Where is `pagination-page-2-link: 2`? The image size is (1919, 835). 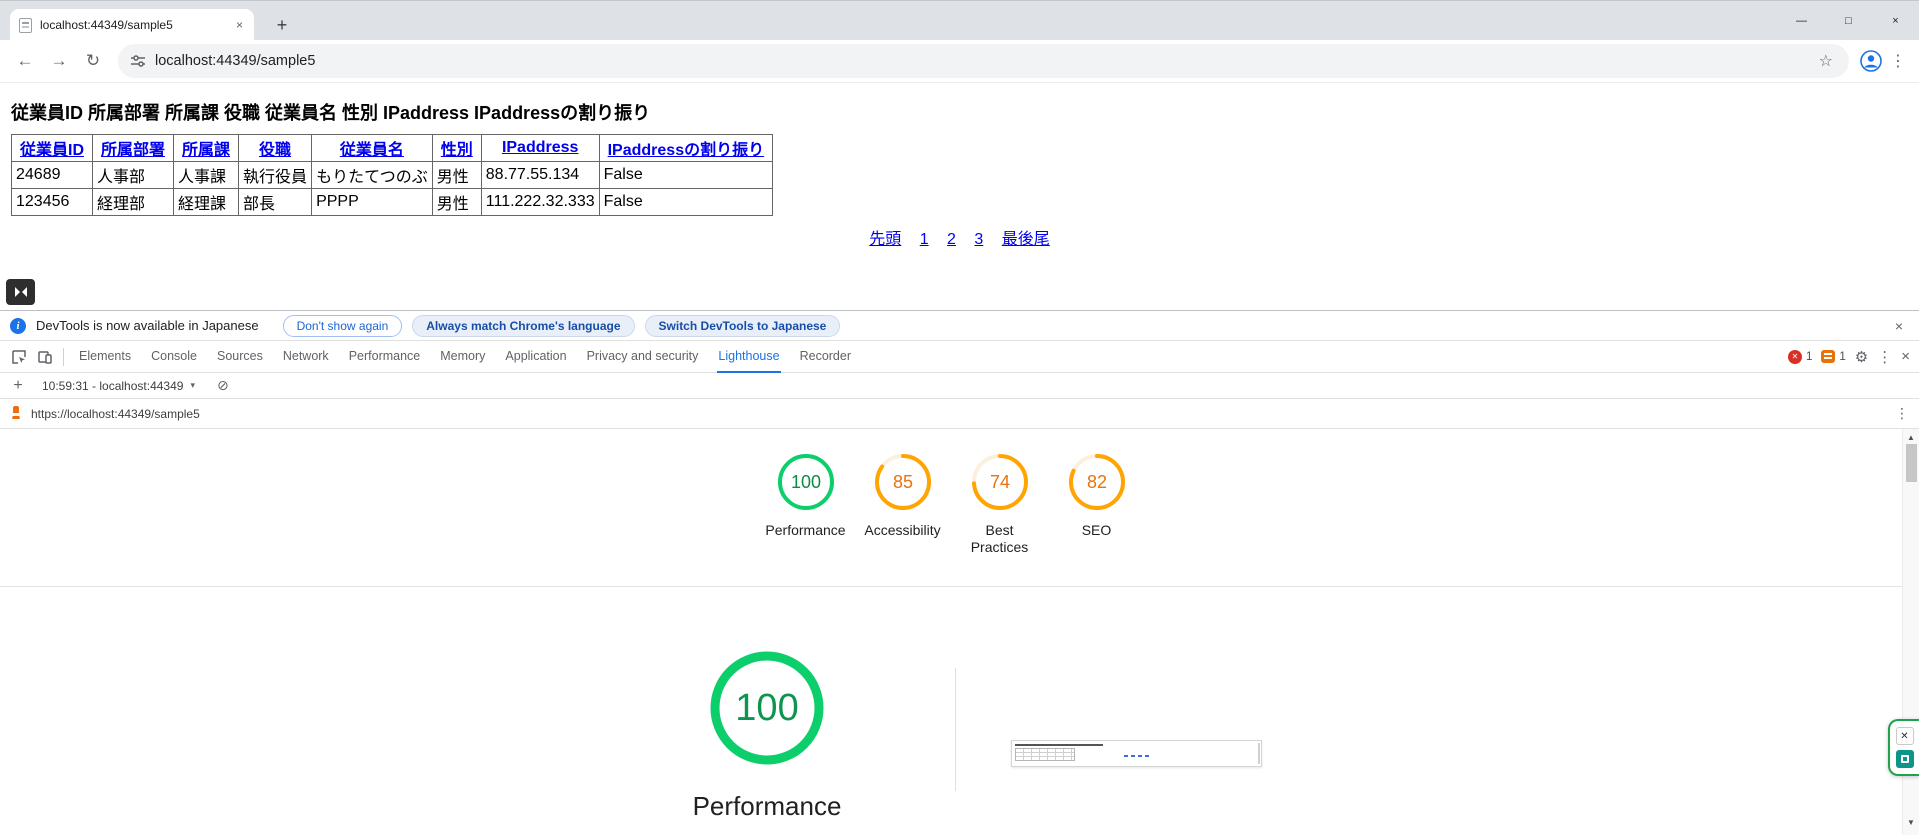
pagination-page-2-link: 2 is located at coordinates (951, 239).